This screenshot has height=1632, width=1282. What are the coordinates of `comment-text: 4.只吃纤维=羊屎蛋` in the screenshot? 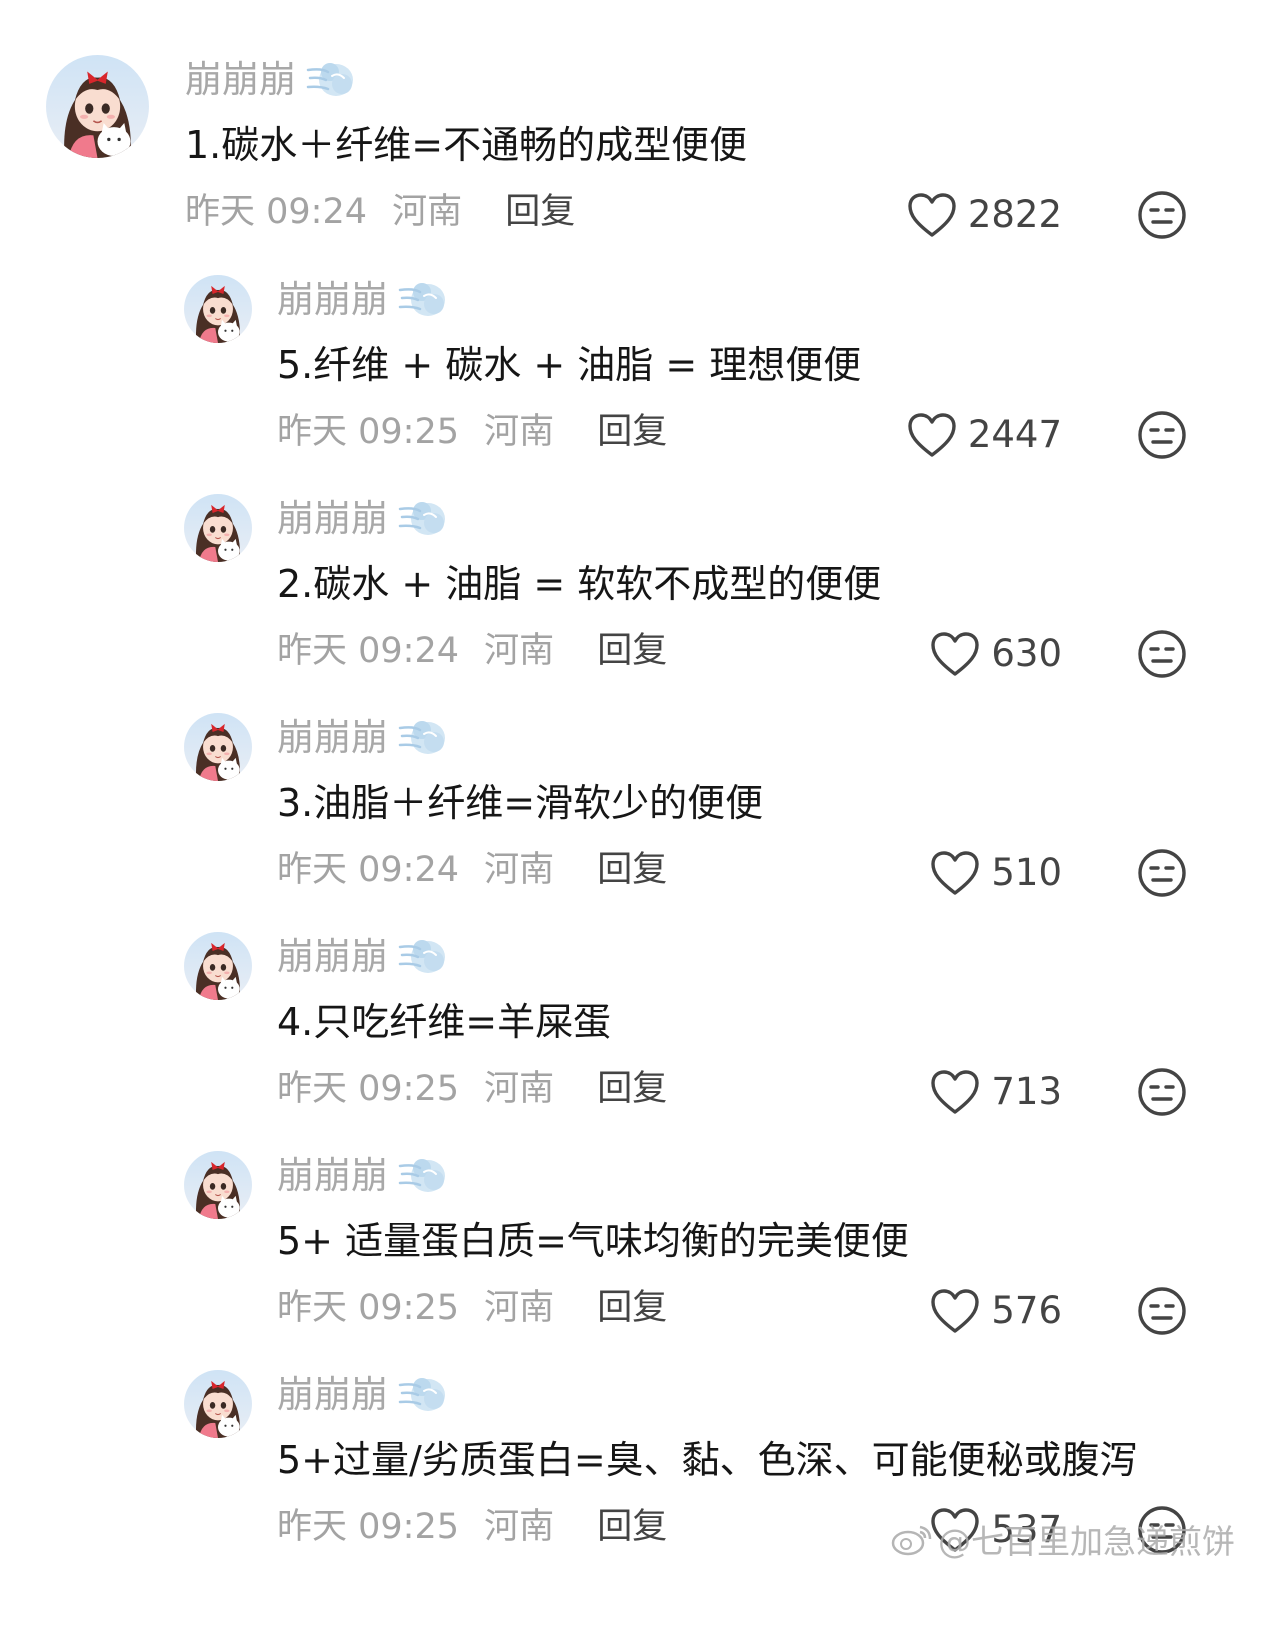 It's located at (444, 1022).